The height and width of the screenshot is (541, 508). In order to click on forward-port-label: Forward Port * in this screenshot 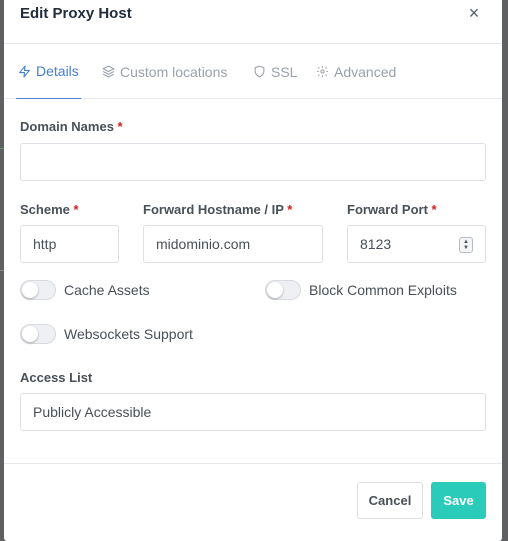, I will do `click(392, 209)`.